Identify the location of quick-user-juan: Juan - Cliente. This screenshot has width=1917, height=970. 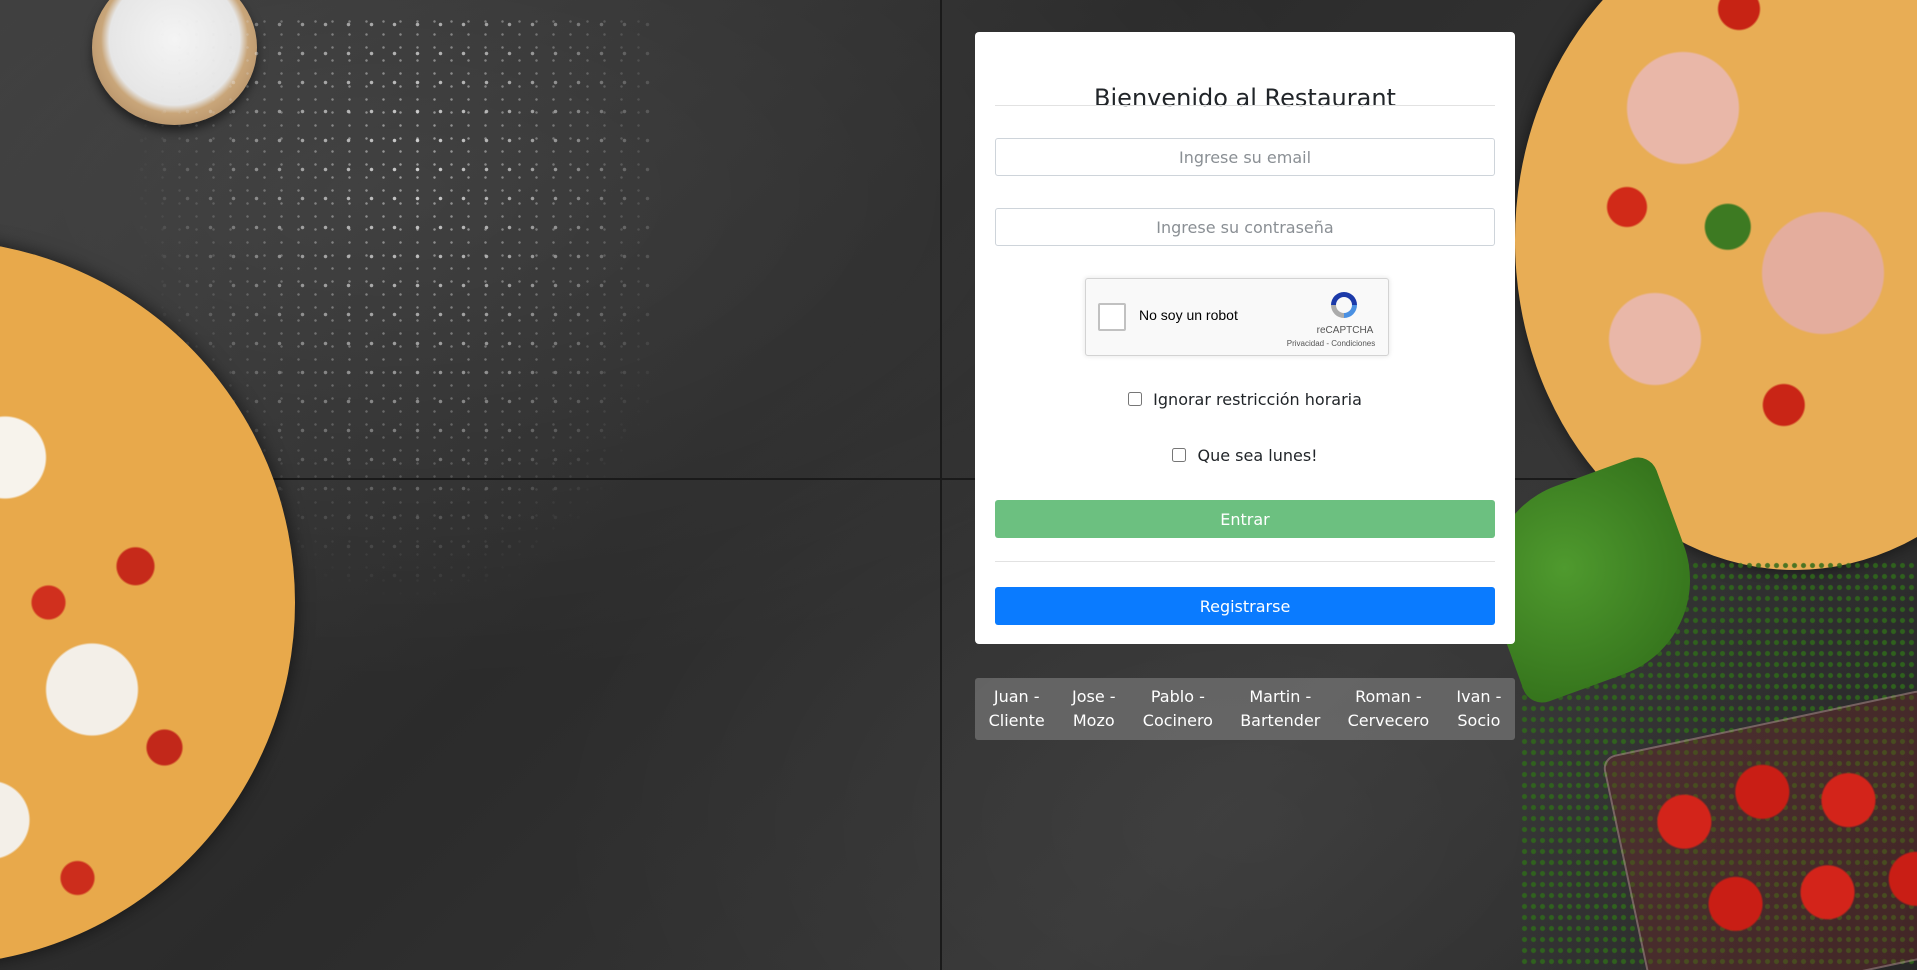
(1017, 709).